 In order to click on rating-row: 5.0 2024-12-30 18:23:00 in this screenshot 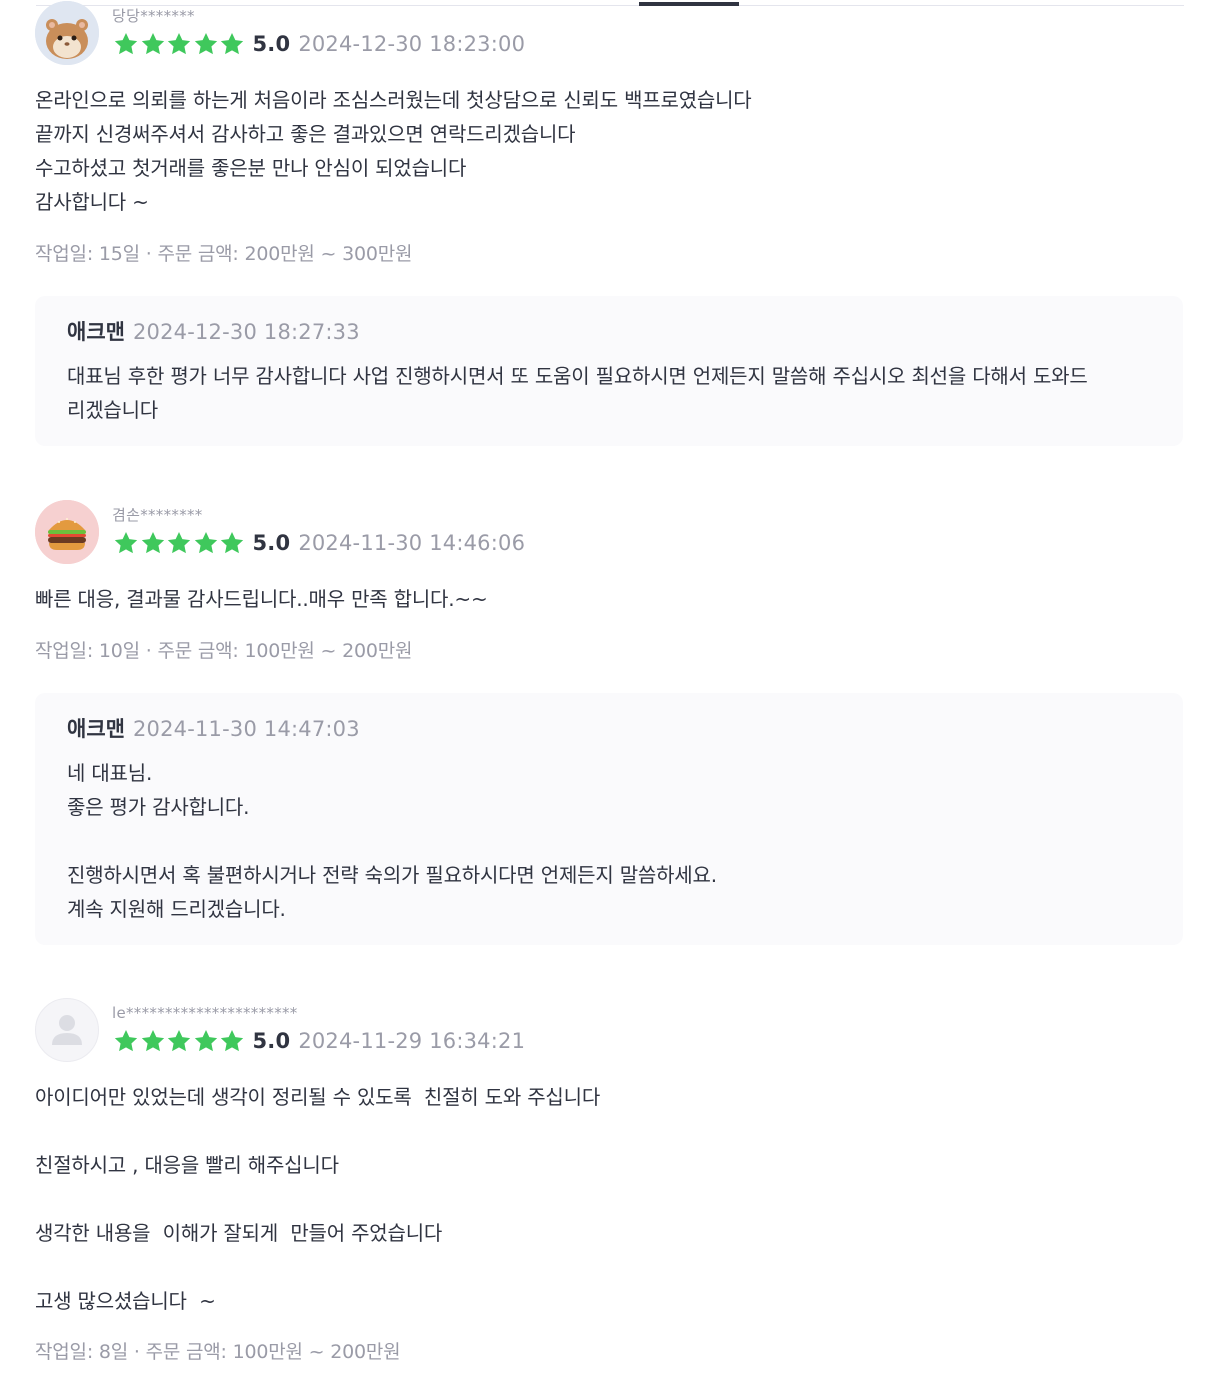, I will do `click(319, 44)`.